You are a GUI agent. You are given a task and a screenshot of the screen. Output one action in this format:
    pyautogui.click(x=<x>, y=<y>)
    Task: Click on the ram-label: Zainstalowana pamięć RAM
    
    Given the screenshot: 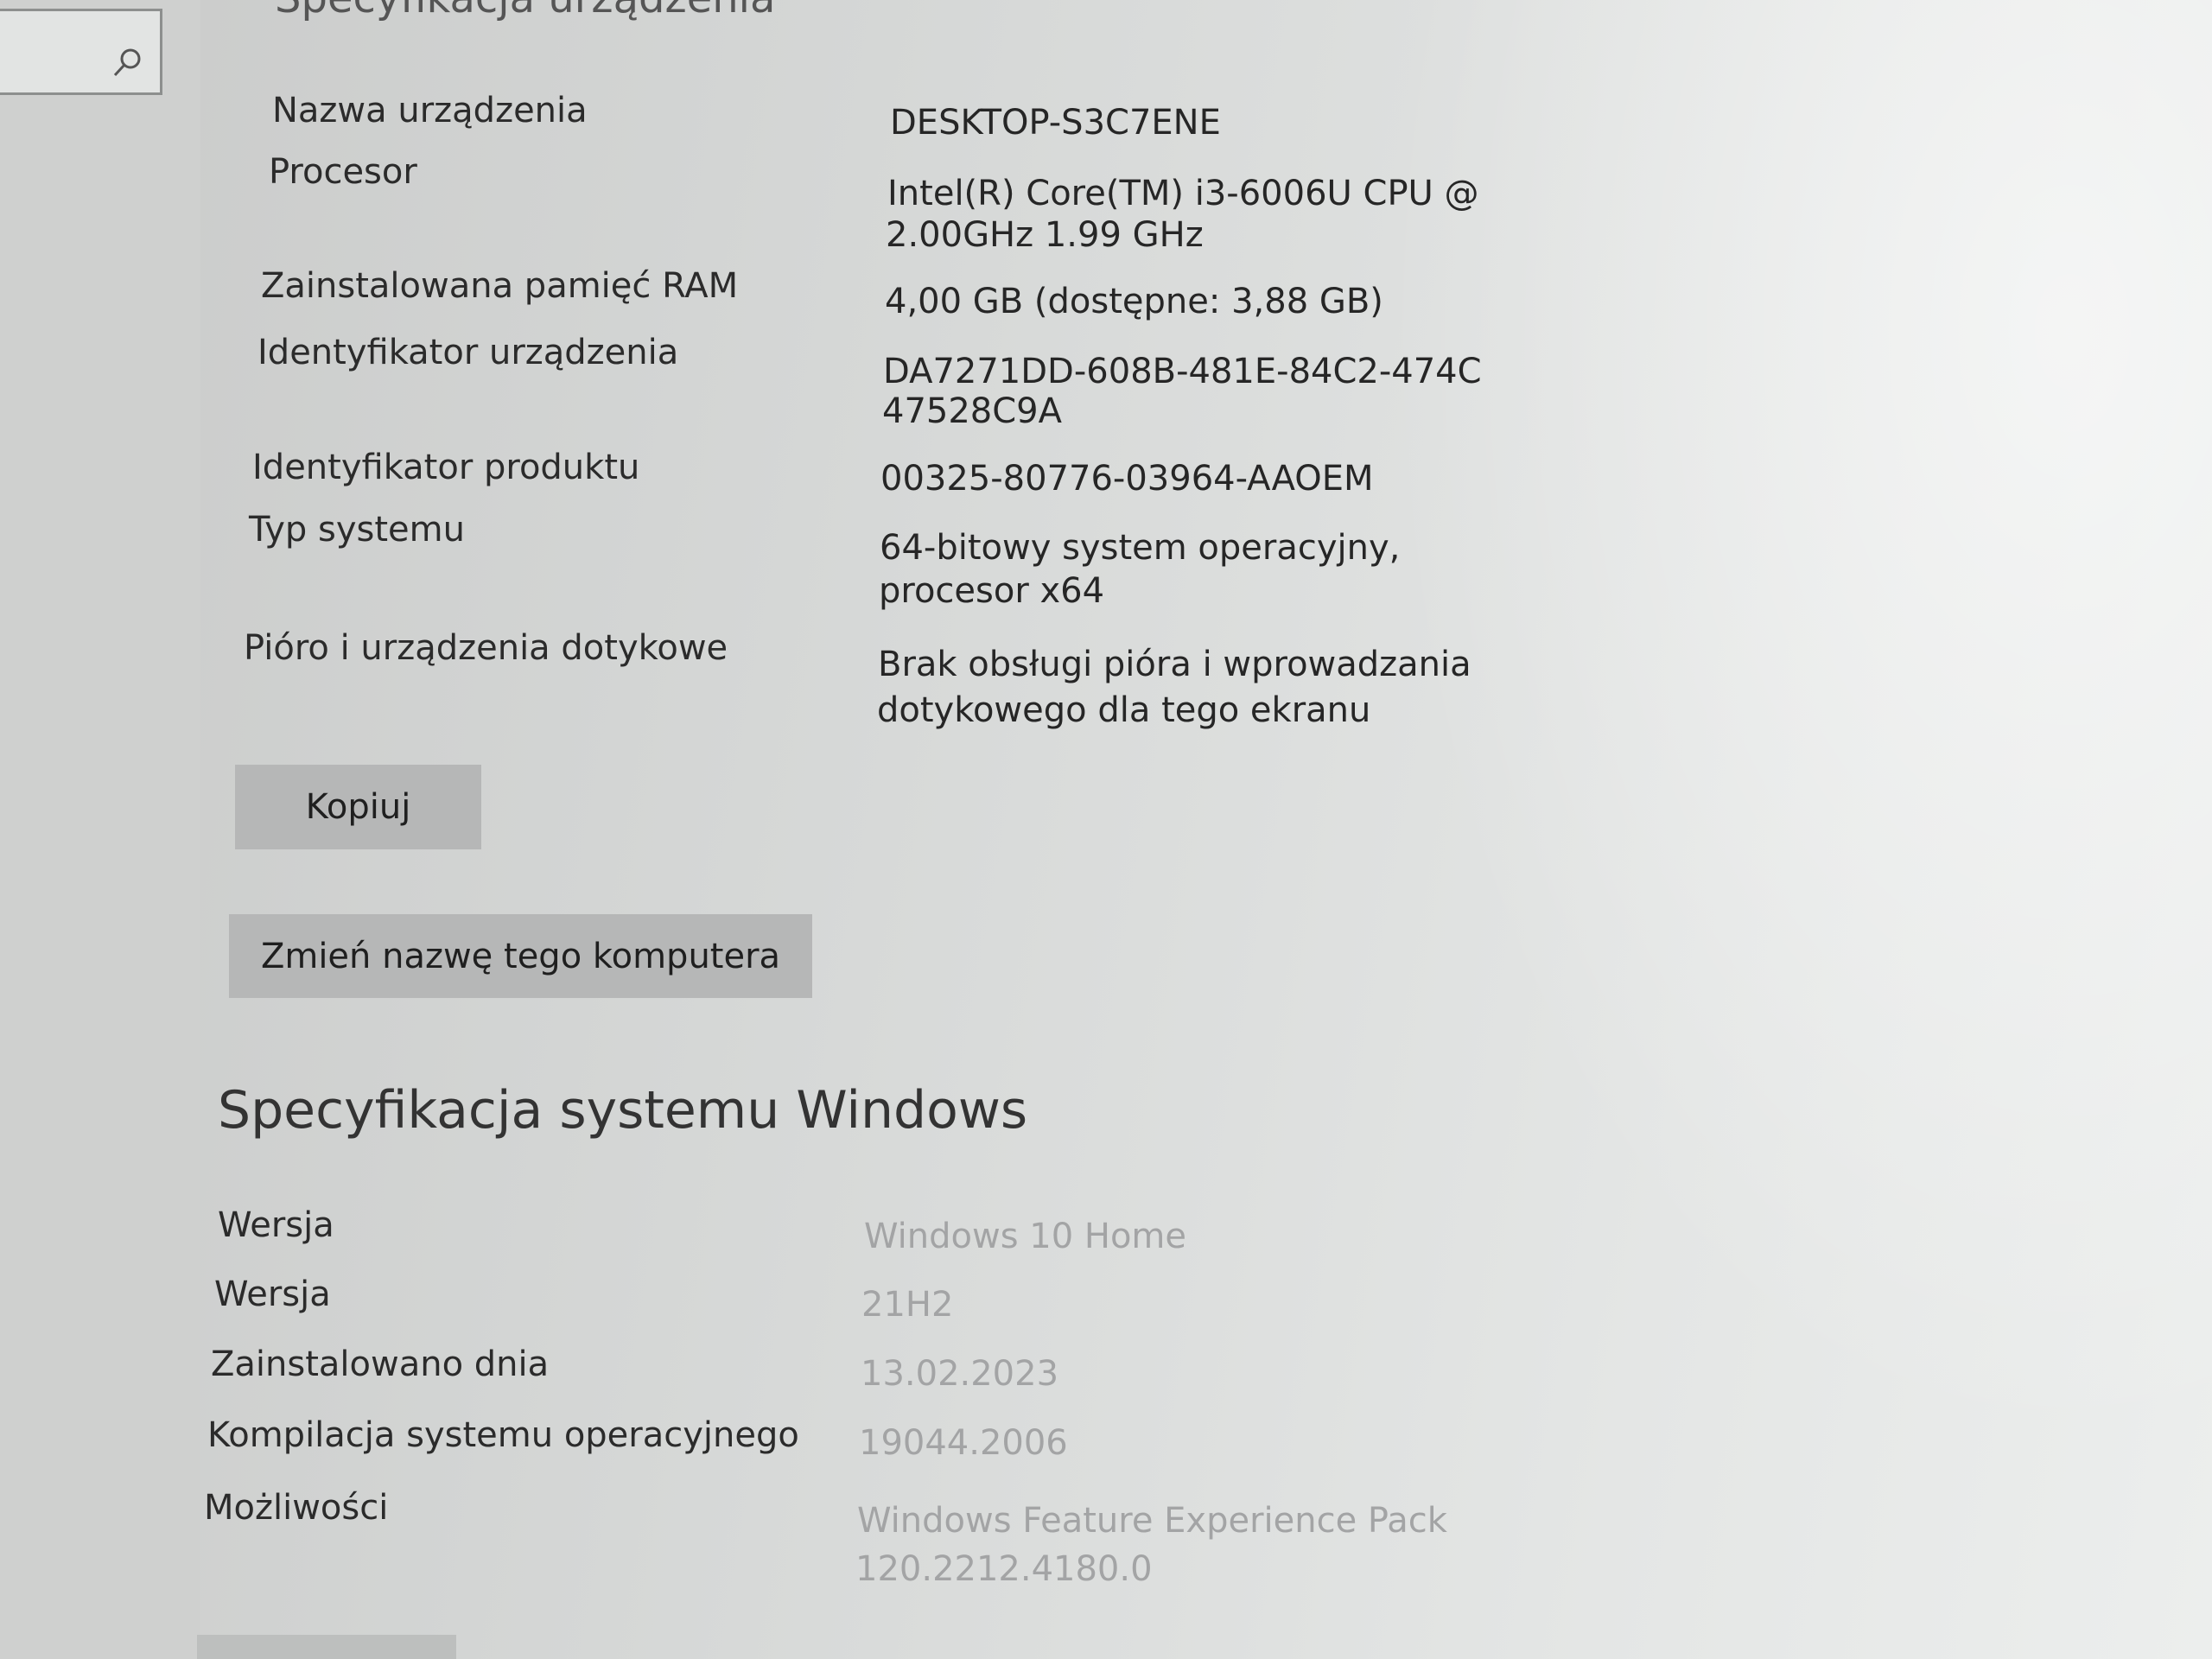 What is the action you would take?
    pyautogui.click(x=500, y=286)
    